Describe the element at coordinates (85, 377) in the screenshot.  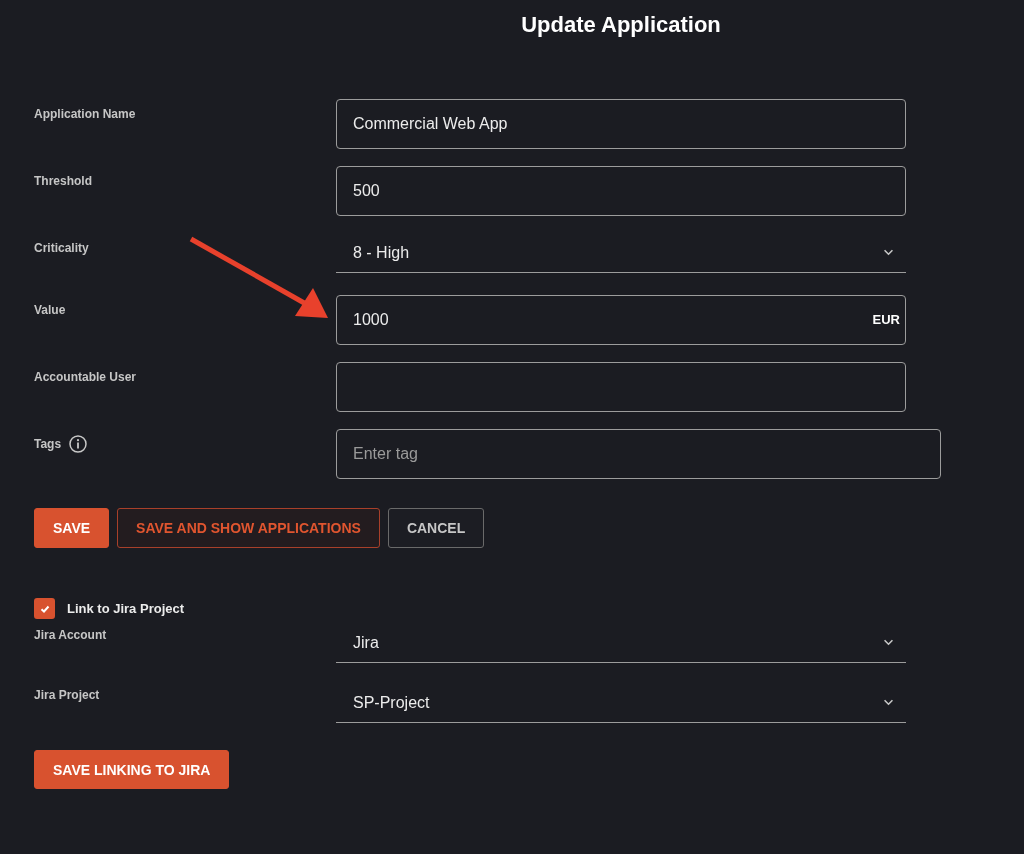
I see `field-label: Accountable User` at that location.